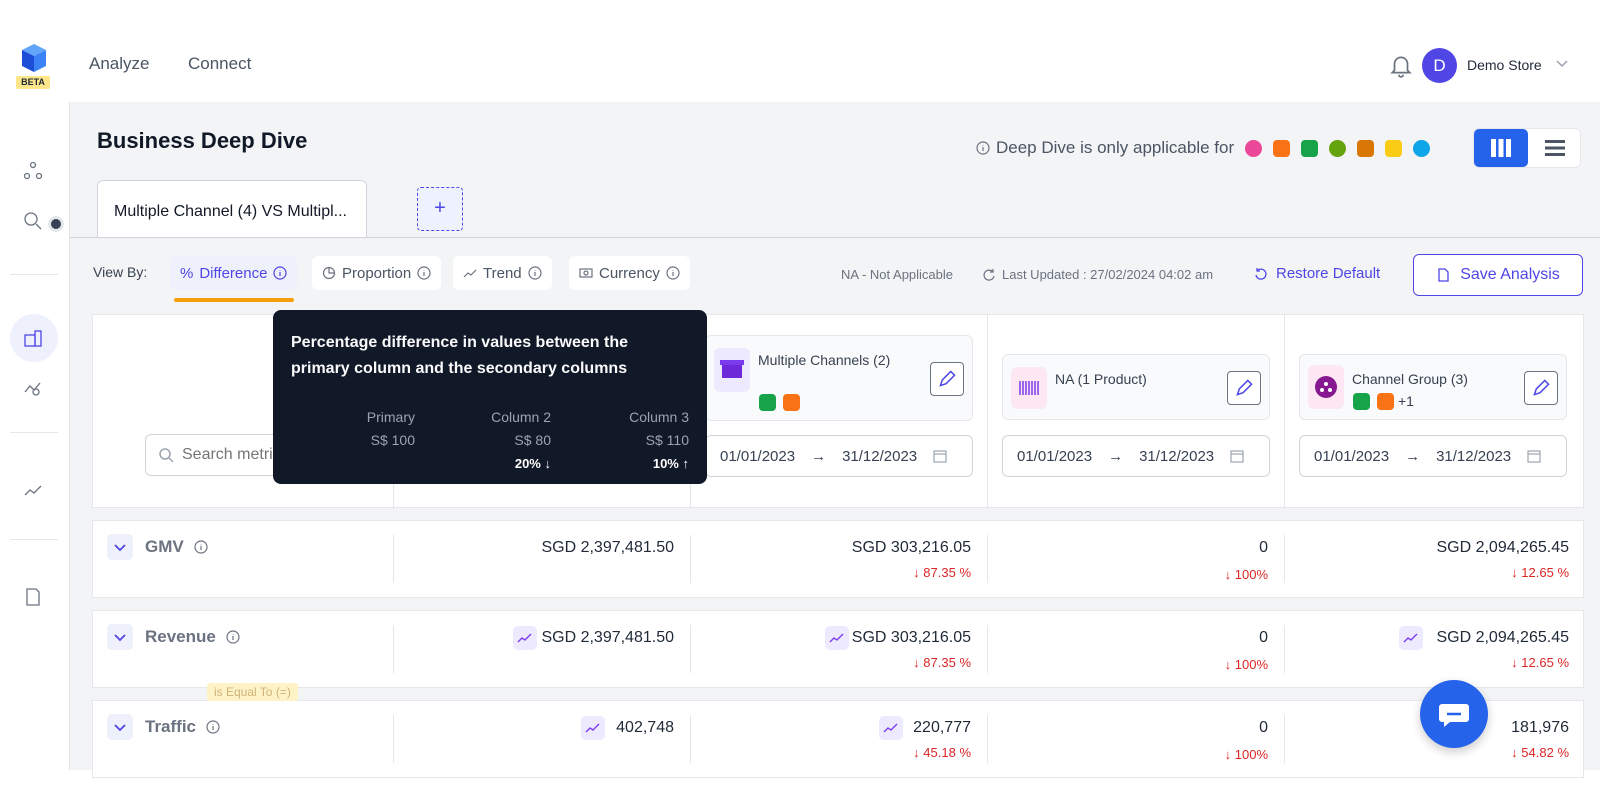 This screenshot has width=1600, height=800. I want to click on calendar-icon, so click(1534, 456).